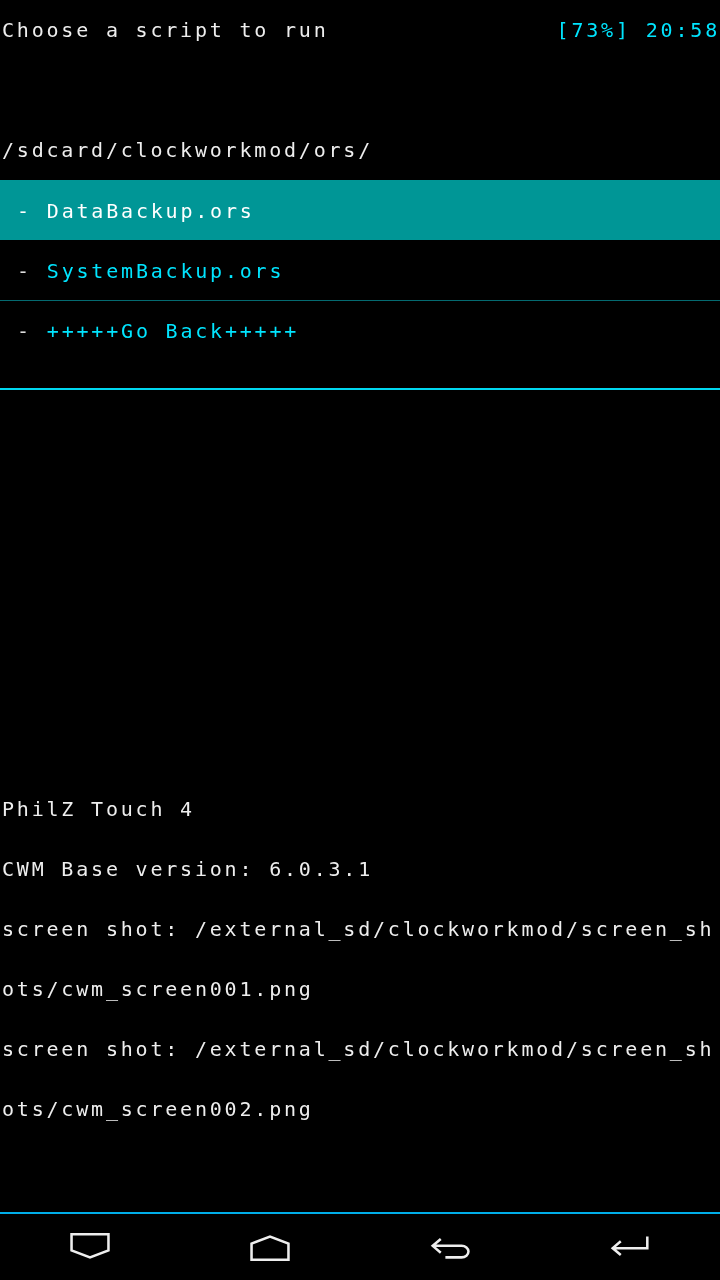 This screenshot has height=1280, width=720. I want to click on menu-item: - DataBackup.ors, so click(360, 210).